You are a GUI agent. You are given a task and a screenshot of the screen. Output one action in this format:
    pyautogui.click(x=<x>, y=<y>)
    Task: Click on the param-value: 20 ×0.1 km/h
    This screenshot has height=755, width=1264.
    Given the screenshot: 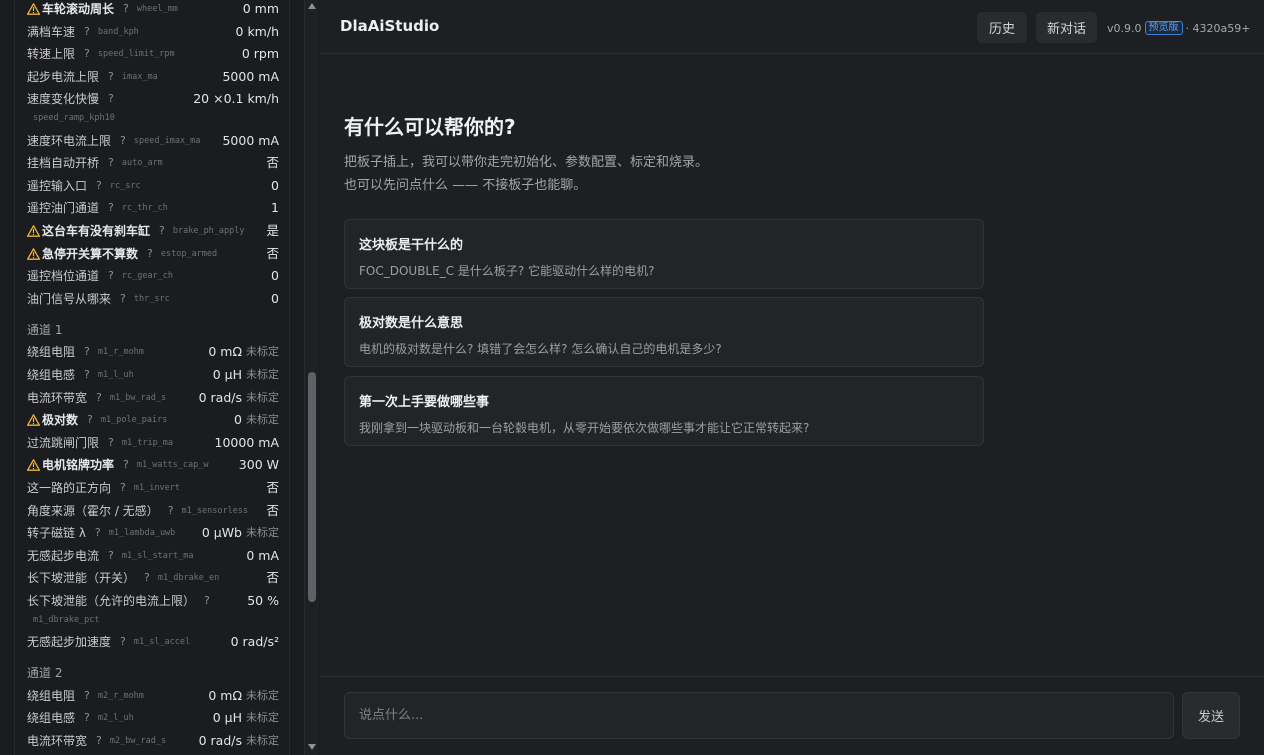 What is the action you would take?
    pyautogui.click(x=236, y=99)
    